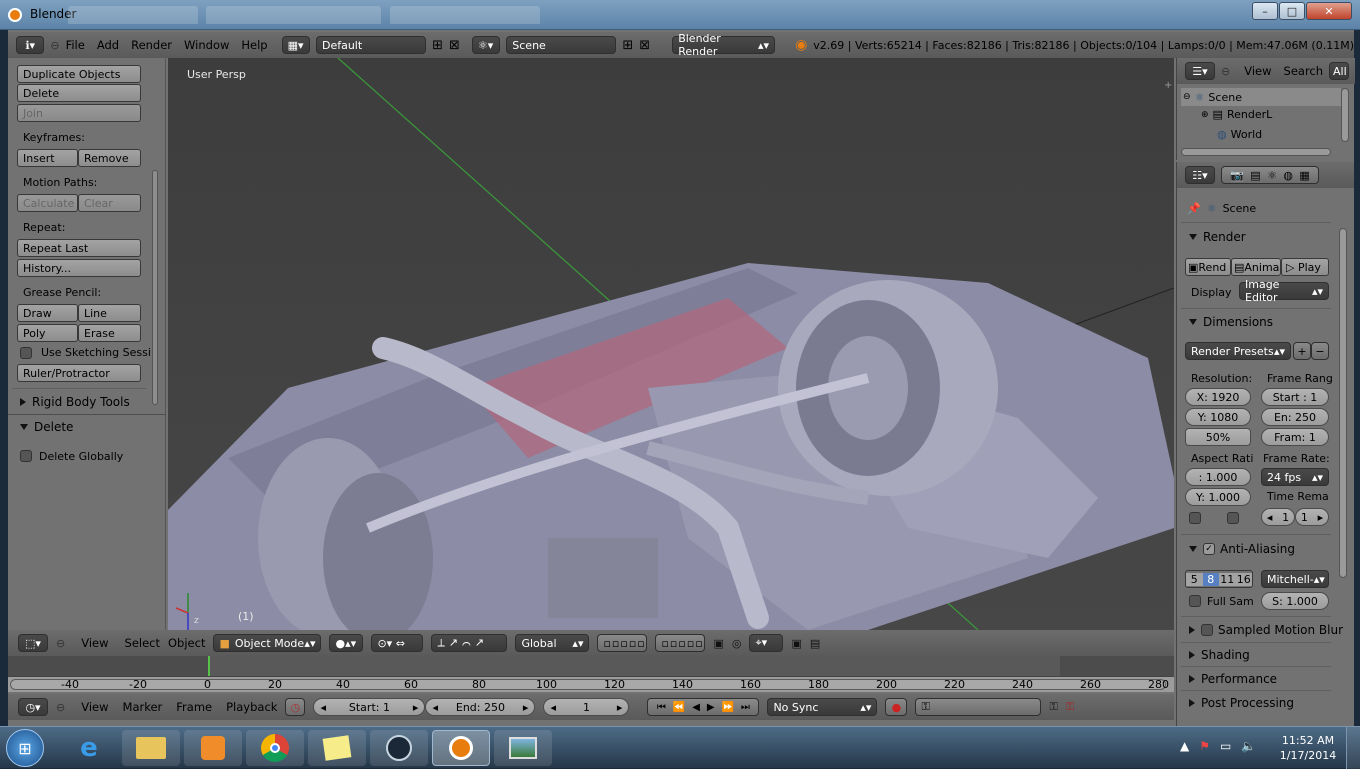  What do you see at coordinates (109, 313) in the screenshot?
I see `grease-line-button: Line` at bounding box center [109, 313].